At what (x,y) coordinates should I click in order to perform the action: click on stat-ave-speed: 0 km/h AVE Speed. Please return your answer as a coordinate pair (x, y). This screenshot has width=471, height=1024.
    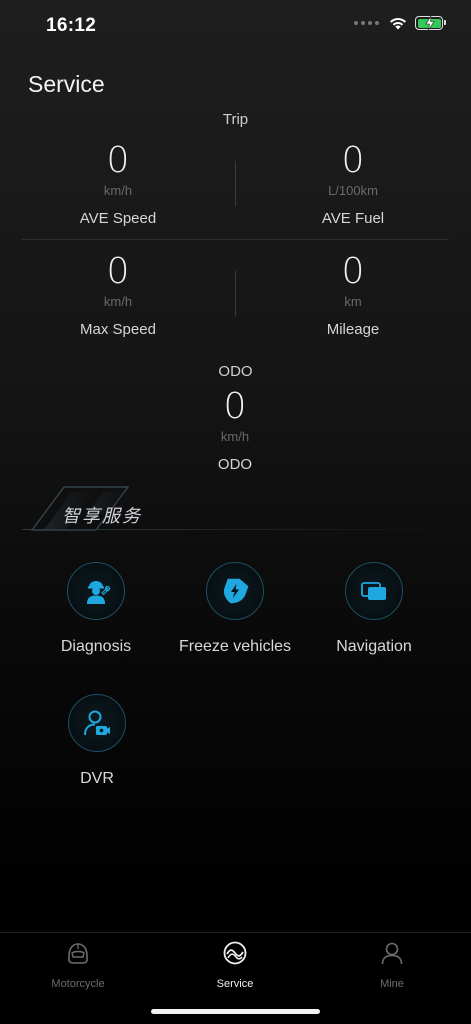
    Looking at the image, I should click on (118, 184).